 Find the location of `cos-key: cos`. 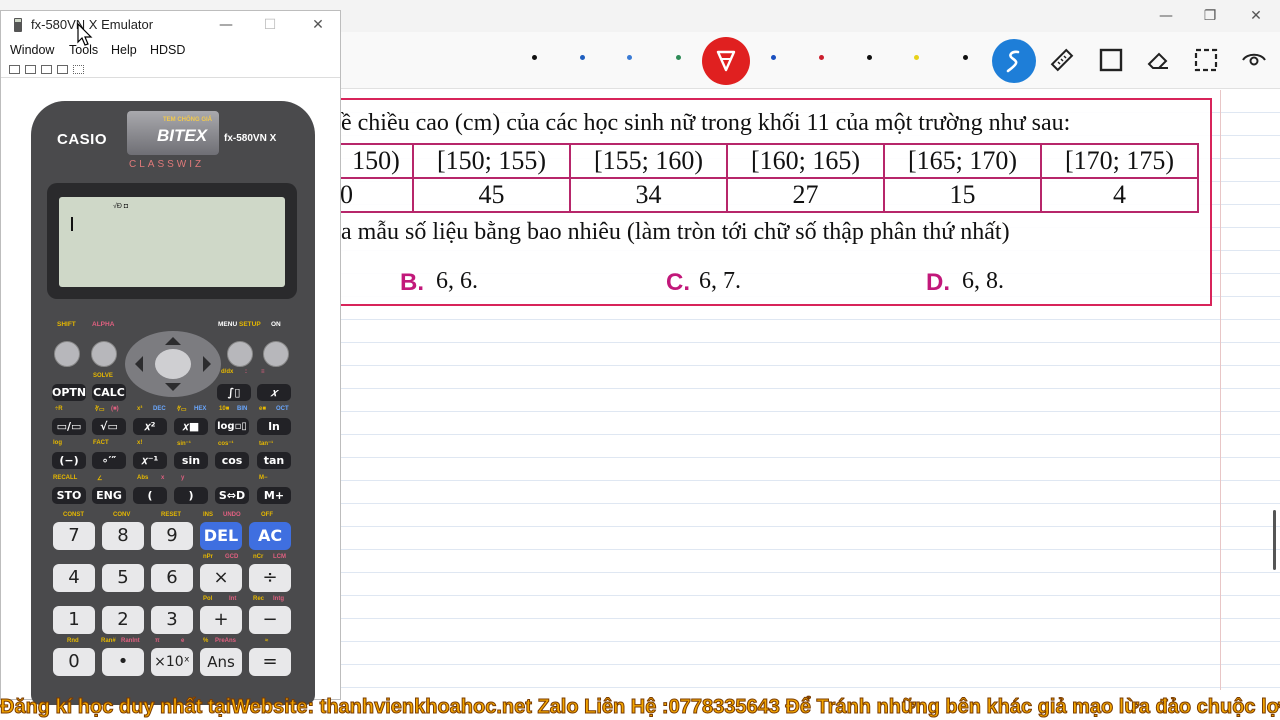

cos-key: cos is located at coordinates (232, 460).